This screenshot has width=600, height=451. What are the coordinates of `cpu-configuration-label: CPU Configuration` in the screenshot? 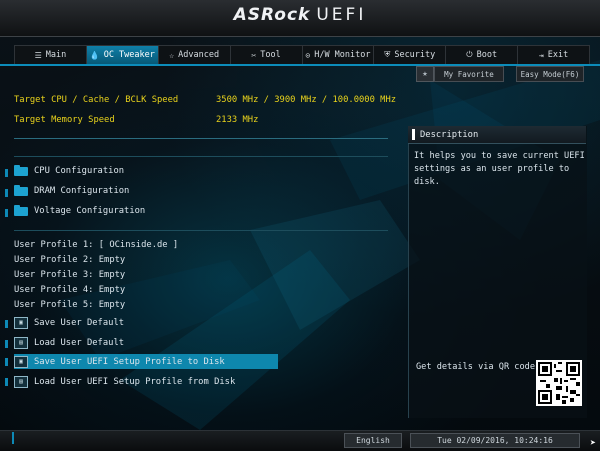 It's located at (79, 171).